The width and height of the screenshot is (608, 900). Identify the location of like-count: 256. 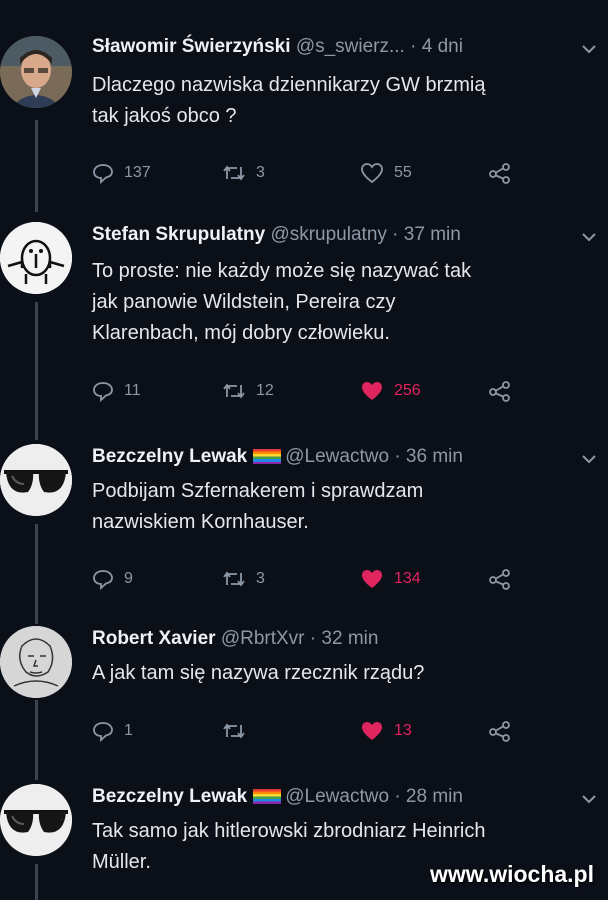
(407, 390).